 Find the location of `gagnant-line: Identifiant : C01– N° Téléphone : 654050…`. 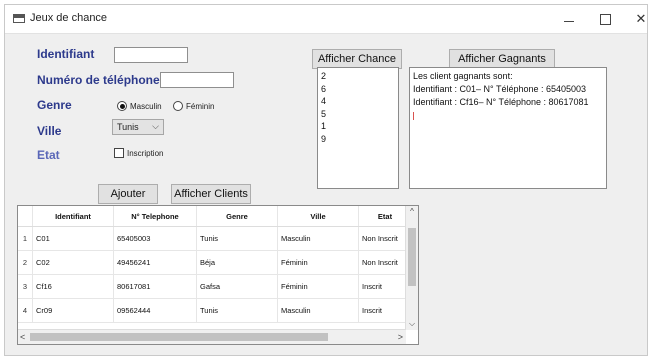

gagnant-line: Identifiant : C01– N° Téléphone : 654050… is located at coordinates (500, 89).